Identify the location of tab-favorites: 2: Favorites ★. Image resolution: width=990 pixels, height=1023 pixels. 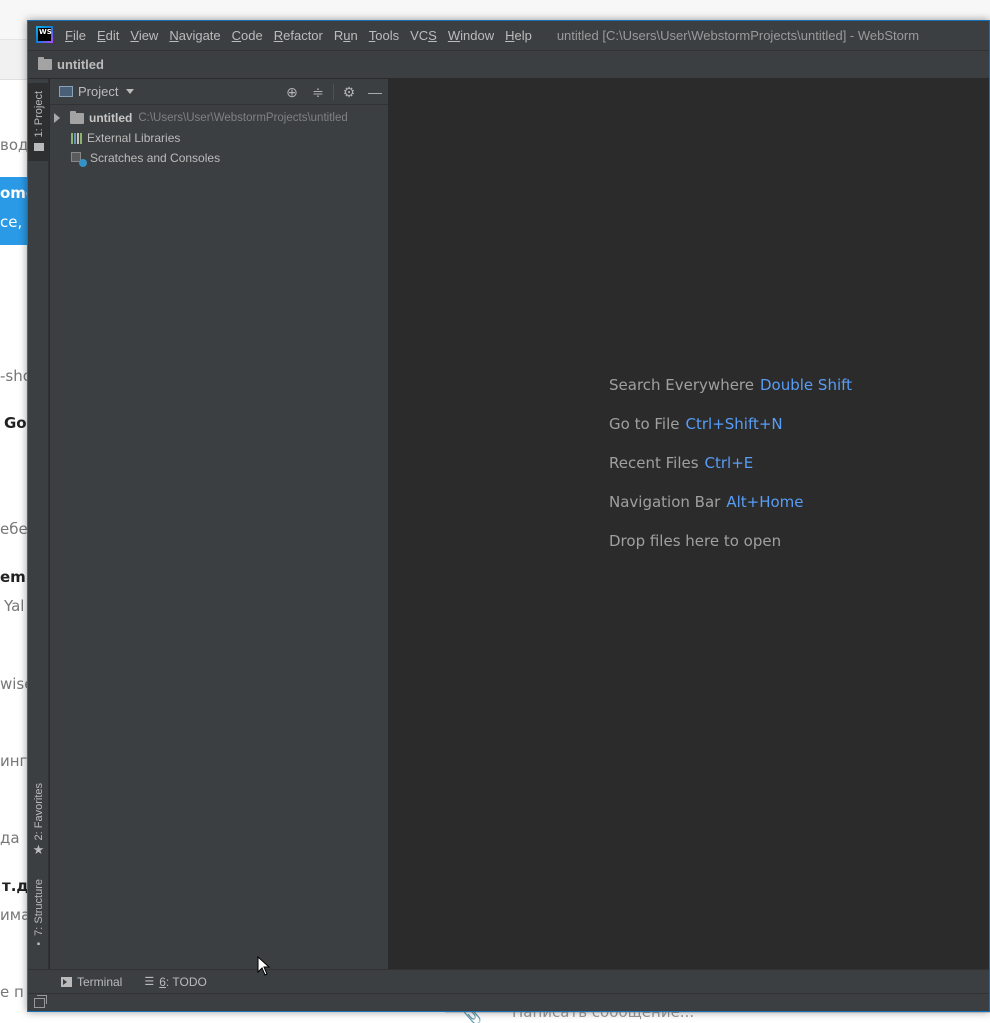
(38, 823).